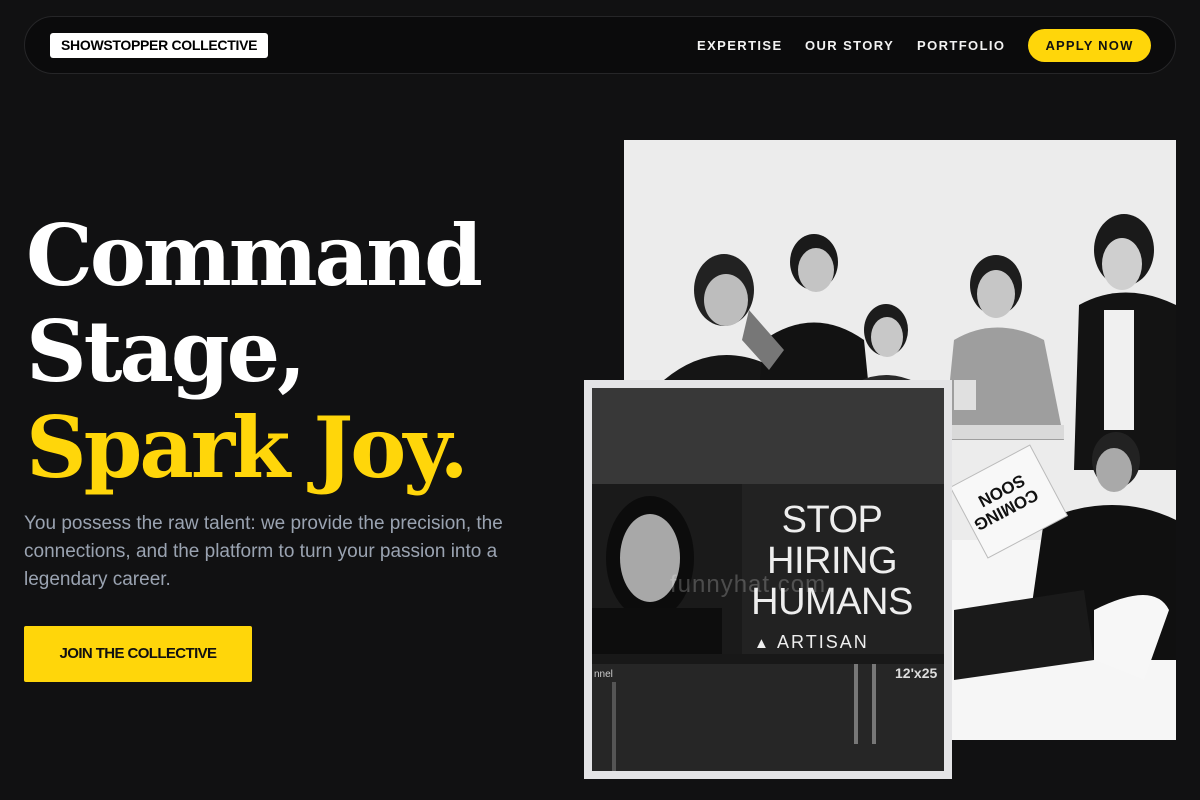 The width and height of the screenshot is (1200, 800). Describe the element at coordinates (740, 45) in the screenshot. I see `nav-link-expertise: EXPERTISE` at that location.